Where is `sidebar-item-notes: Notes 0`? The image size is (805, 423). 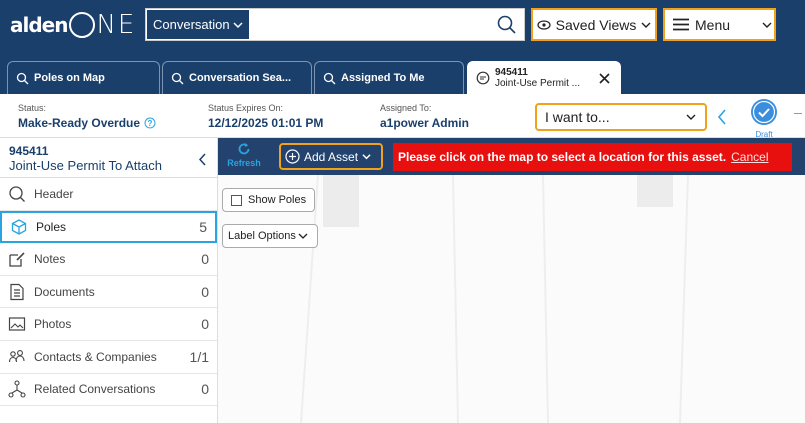 sidebar-item-notes: Notes 0 is located at coordinates (108, 259).